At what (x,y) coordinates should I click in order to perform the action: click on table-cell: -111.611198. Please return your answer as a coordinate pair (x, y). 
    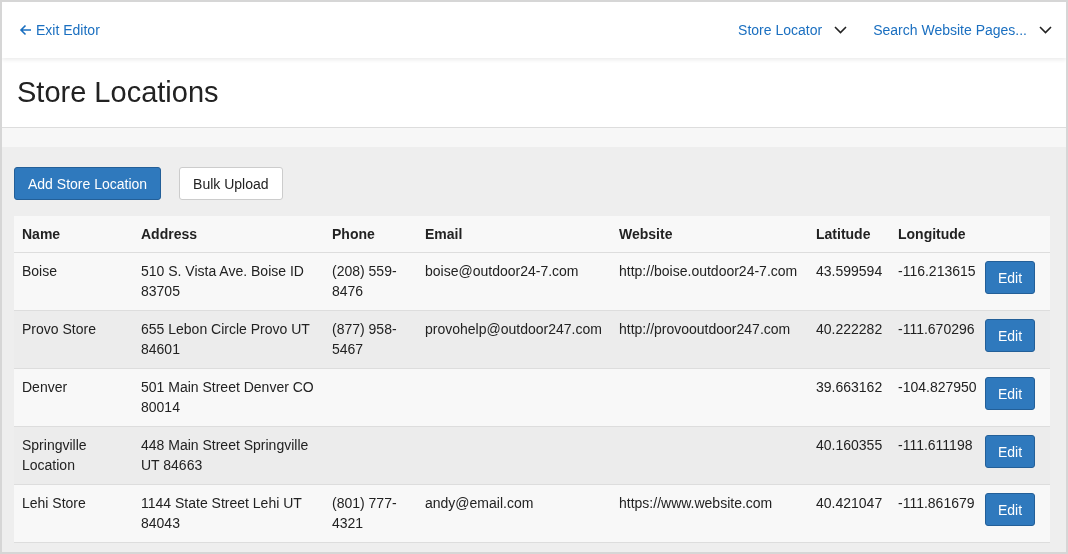
    Looking at the image, I should click on (937, 455).